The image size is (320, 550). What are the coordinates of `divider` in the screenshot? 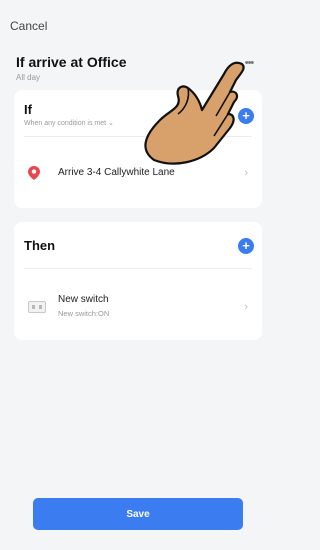 It's located at (138, 268).